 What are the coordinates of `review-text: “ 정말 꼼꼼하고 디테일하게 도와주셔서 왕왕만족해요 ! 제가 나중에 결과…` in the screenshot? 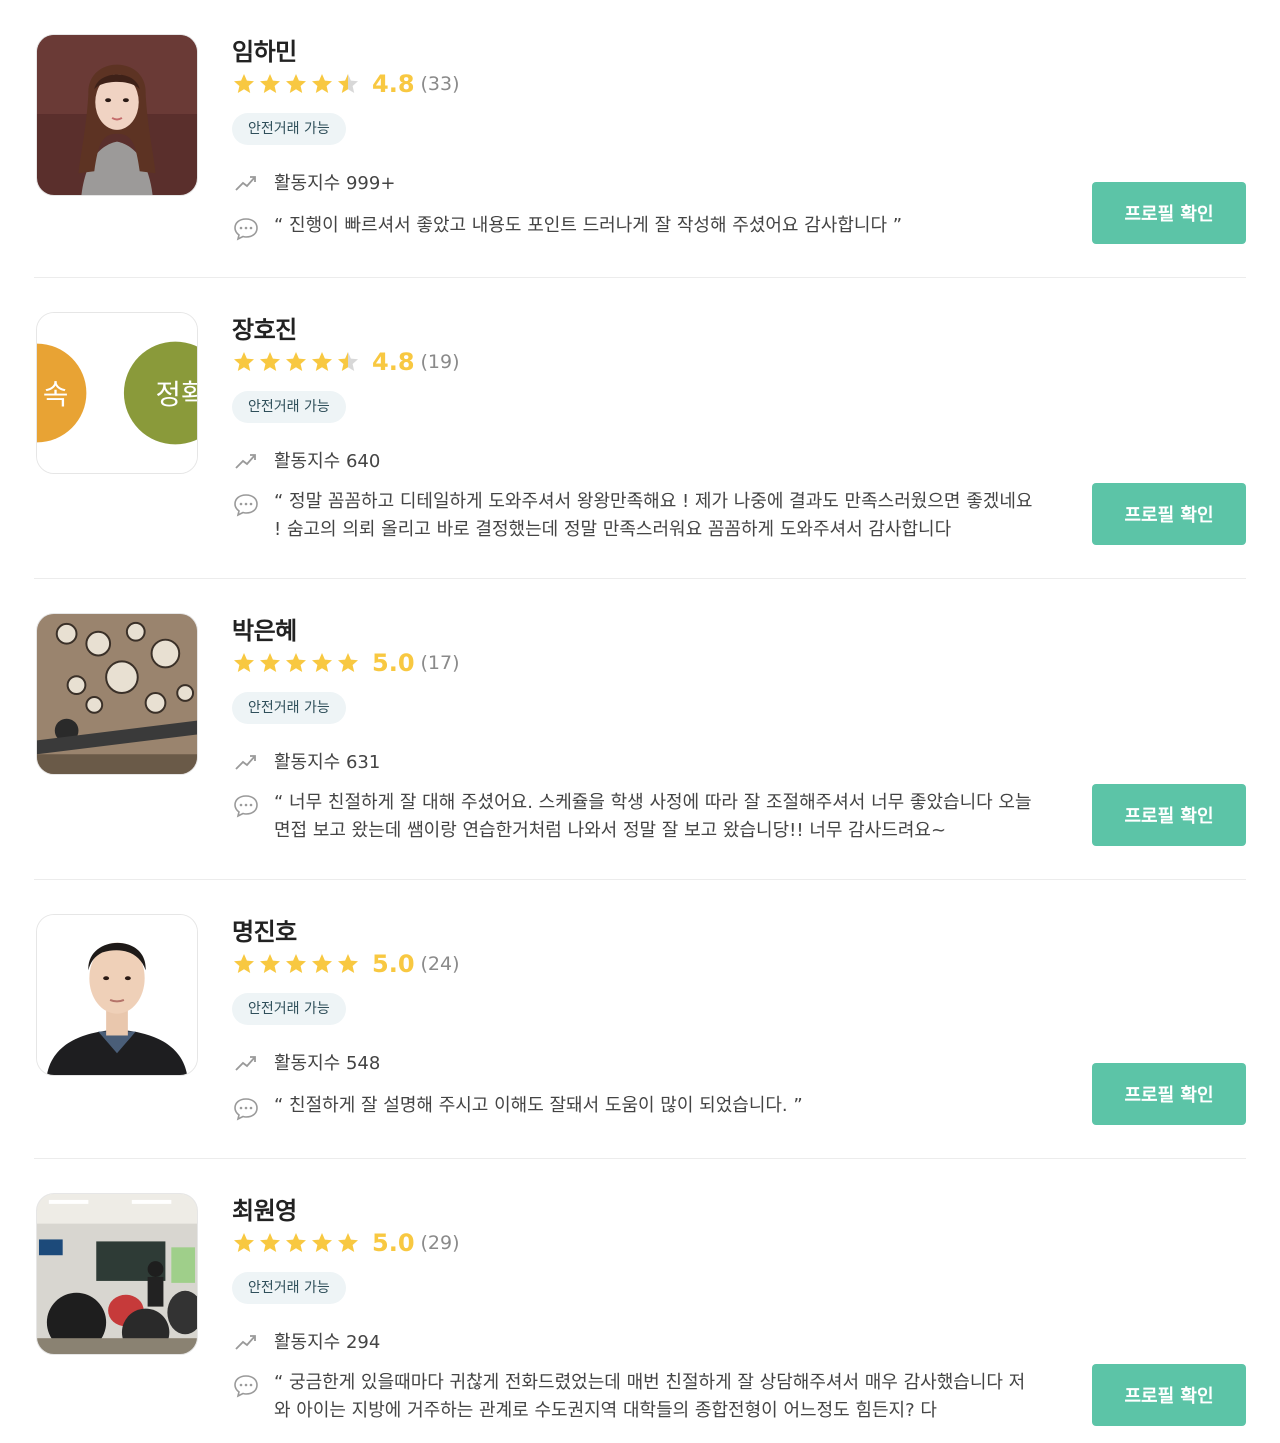 It's located at (653, 515).